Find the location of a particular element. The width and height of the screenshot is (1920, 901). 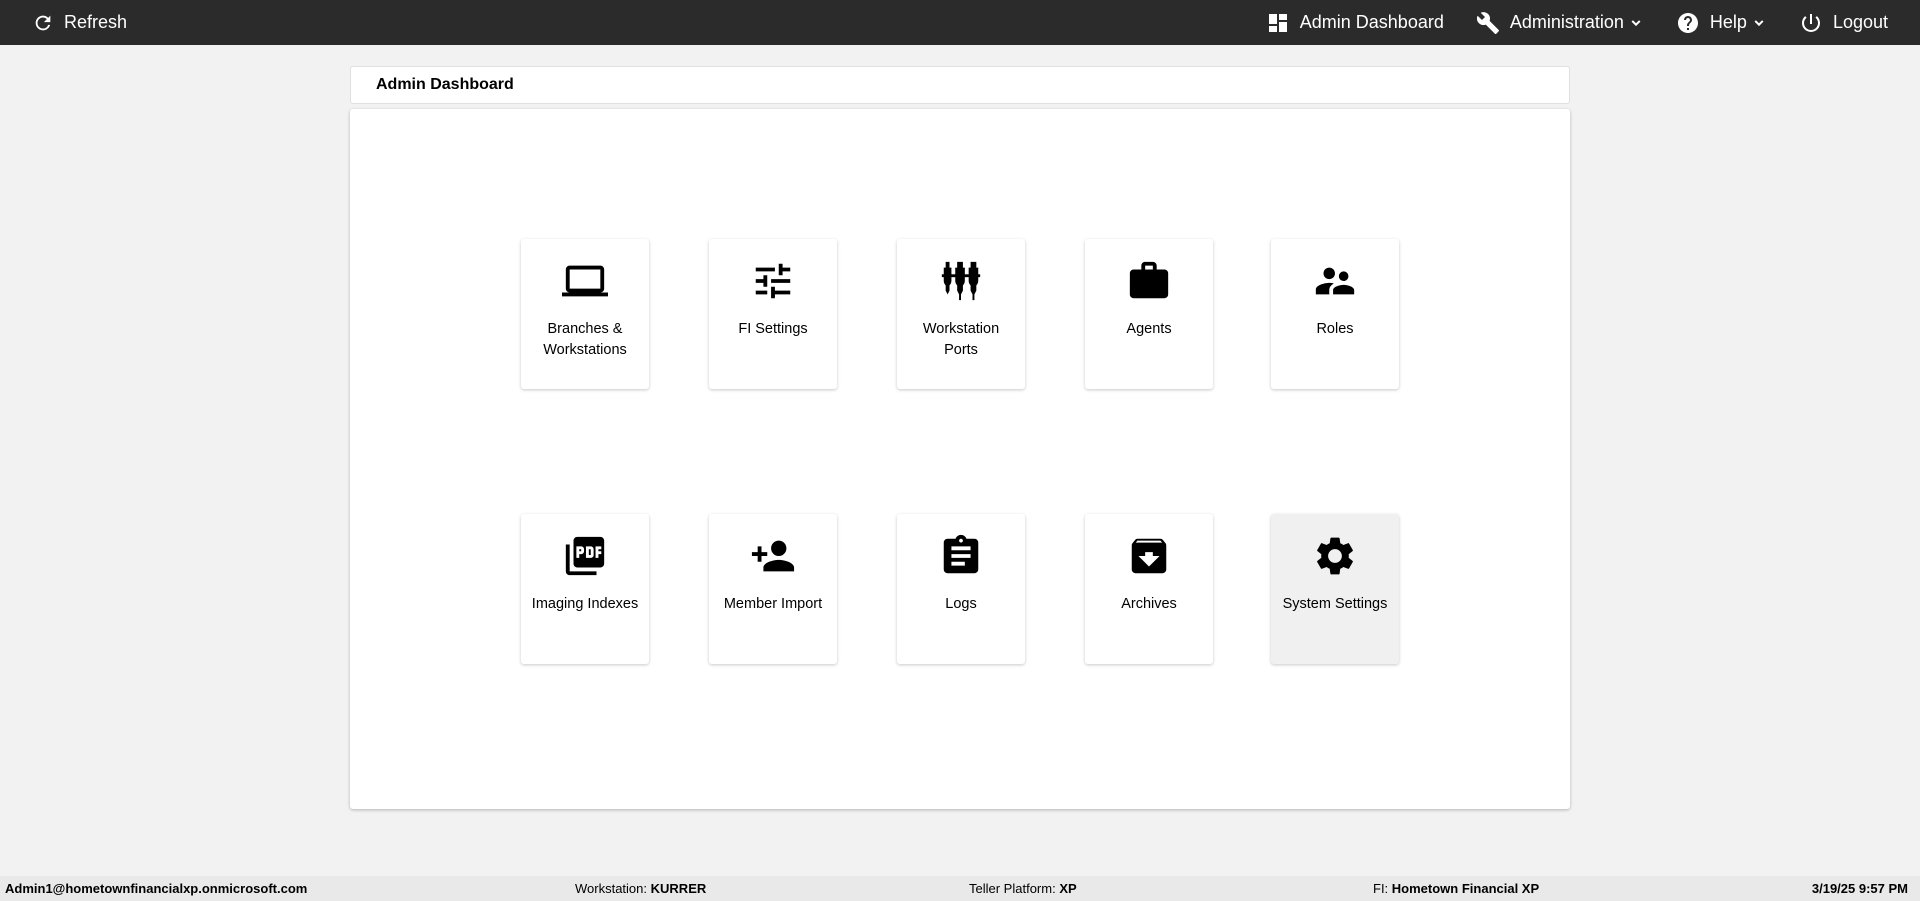

tune-icon is located at coordinates (773, 281).